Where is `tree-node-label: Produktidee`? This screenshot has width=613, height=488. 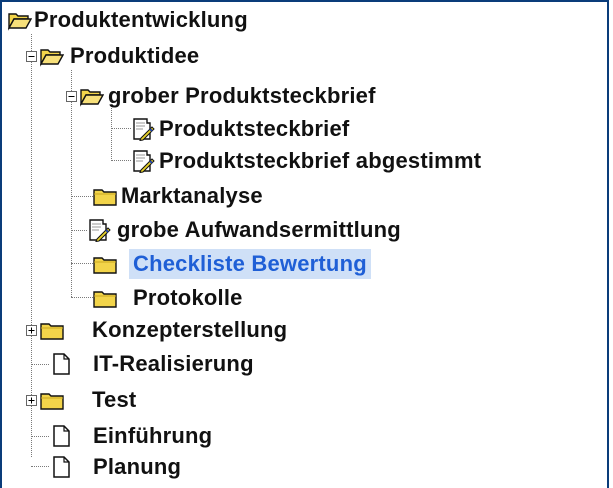
tree-node-label: Produktidee is located at coordinates (135, 55).